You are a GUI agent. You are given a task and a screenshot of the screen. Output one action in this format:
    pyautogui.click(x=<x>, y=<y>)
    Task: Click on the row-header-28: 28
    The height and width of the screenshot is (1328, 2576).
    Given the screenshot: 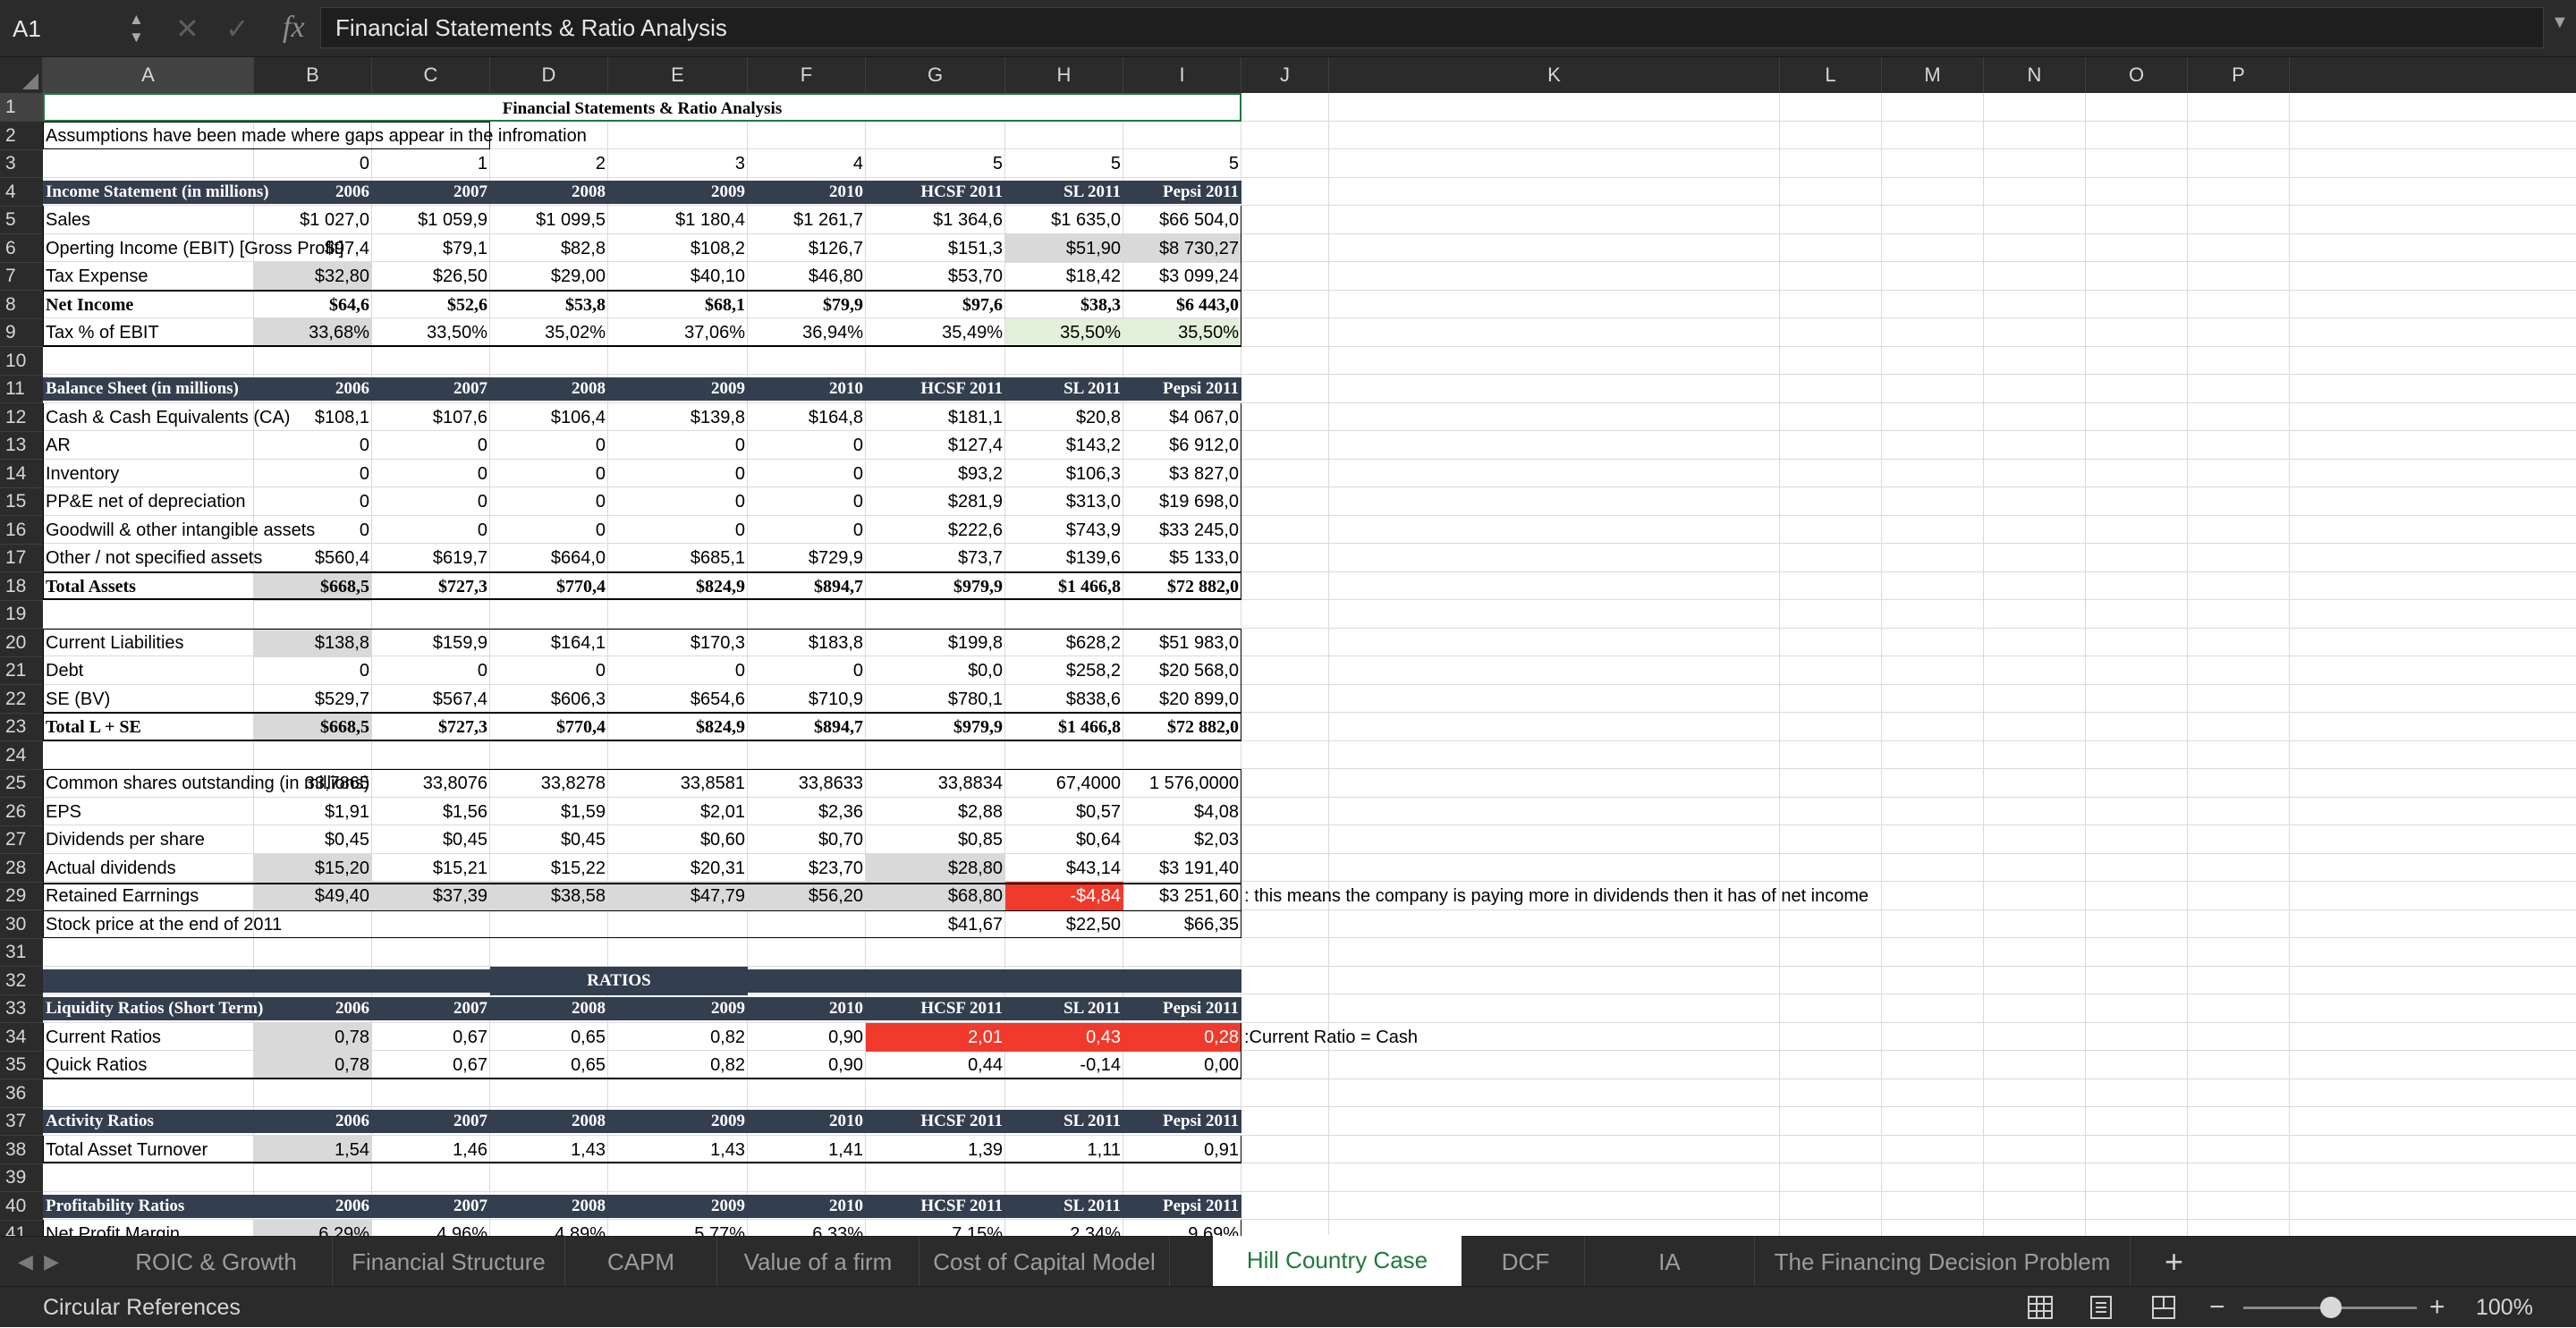 What is the action you would take?
    pyautogui.click(x=21, y=868)
    